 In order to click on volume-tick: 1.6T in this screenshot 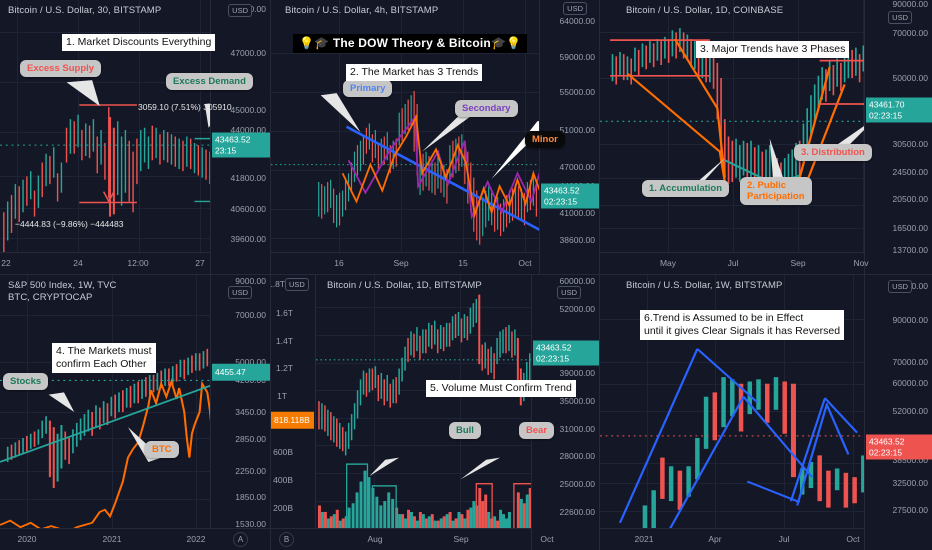, I will do `click(284, 313)`.